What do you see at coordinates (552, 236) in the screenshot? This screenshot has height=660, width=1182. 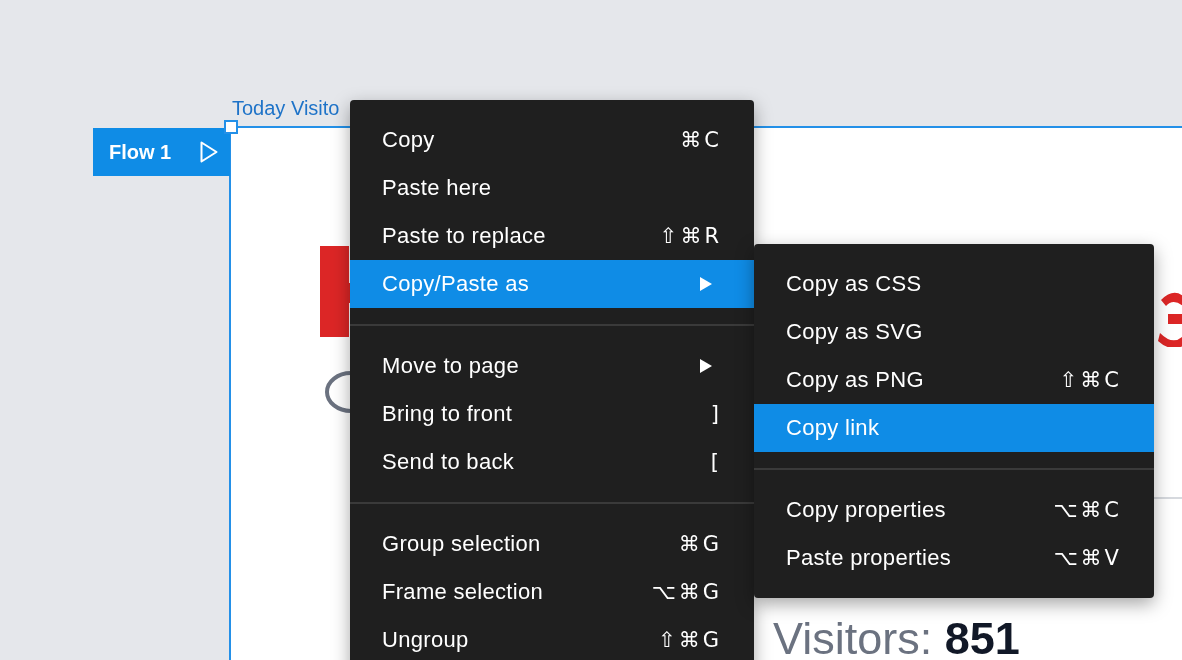 I see `menu-item: Paste to replace ⇧⌘R` at bounding box center [552, 236].